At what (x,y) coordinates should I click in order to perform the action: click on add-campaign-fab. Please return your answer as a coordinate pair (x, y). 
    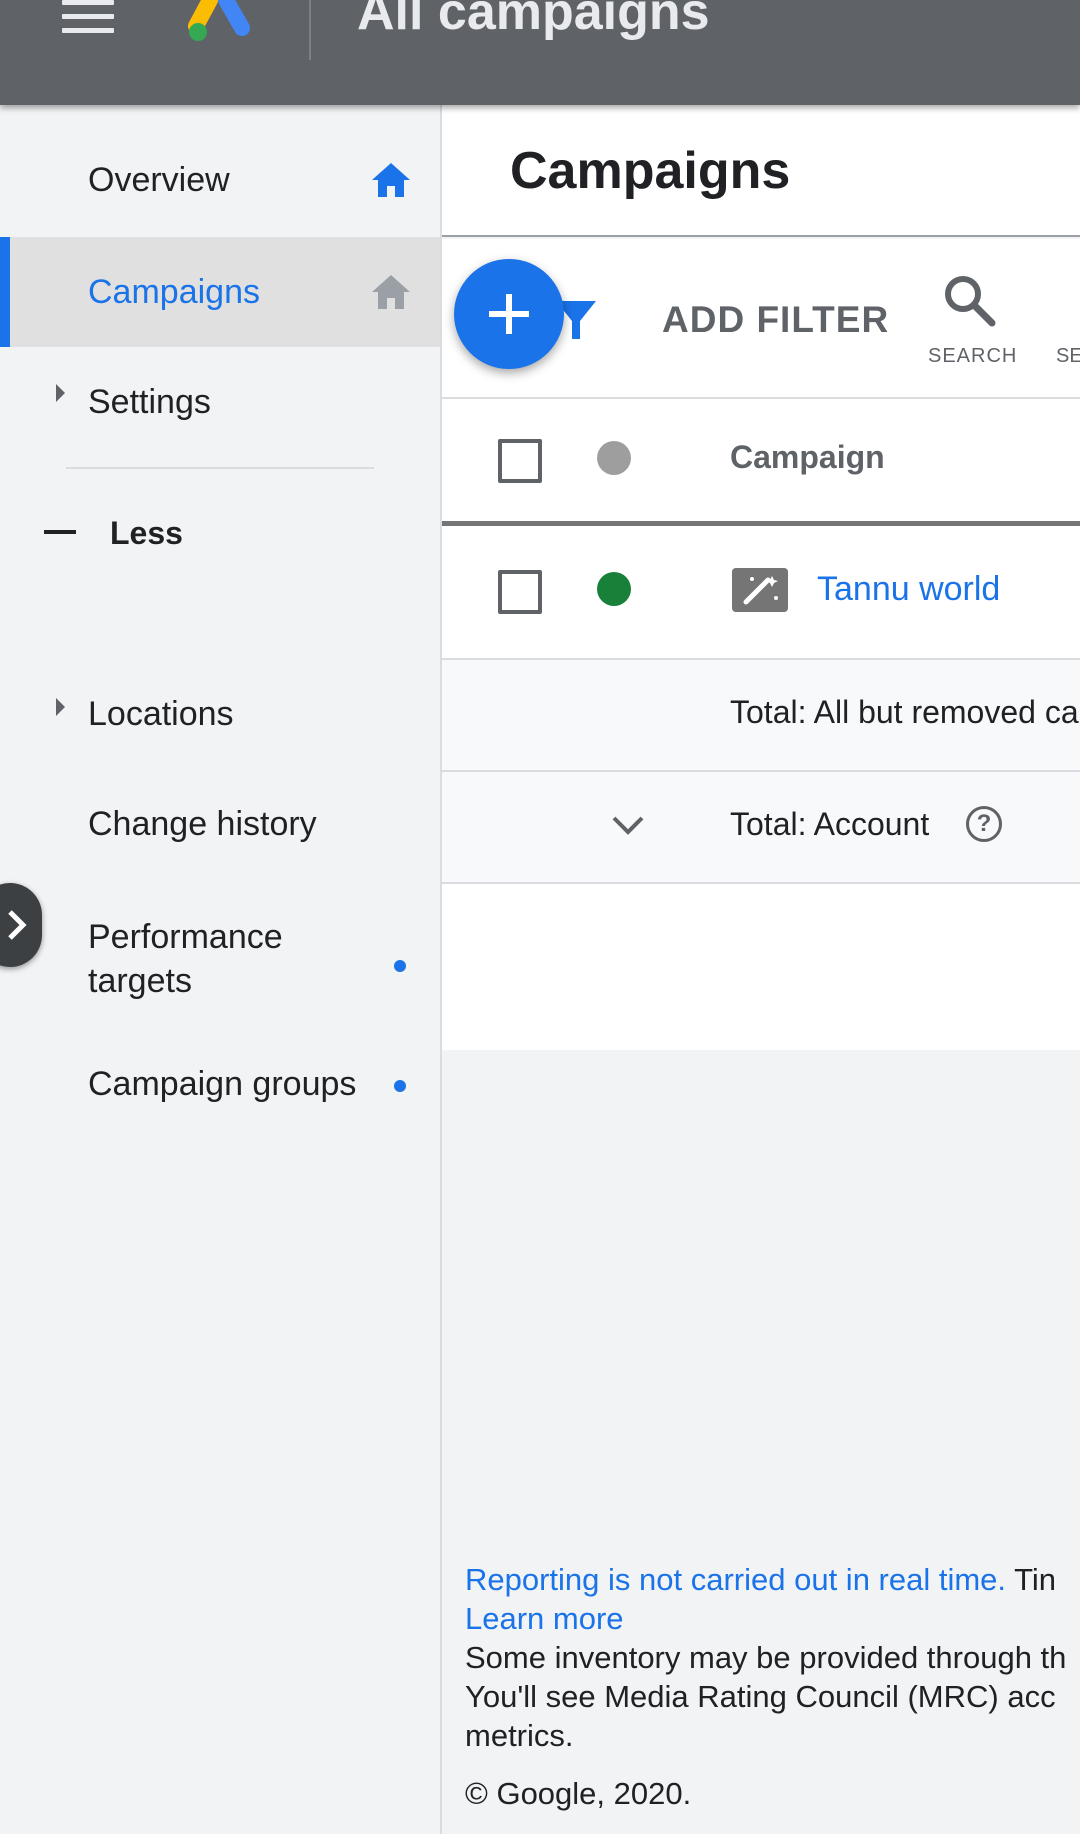
    Looking at the image, I should click on (509, 314).